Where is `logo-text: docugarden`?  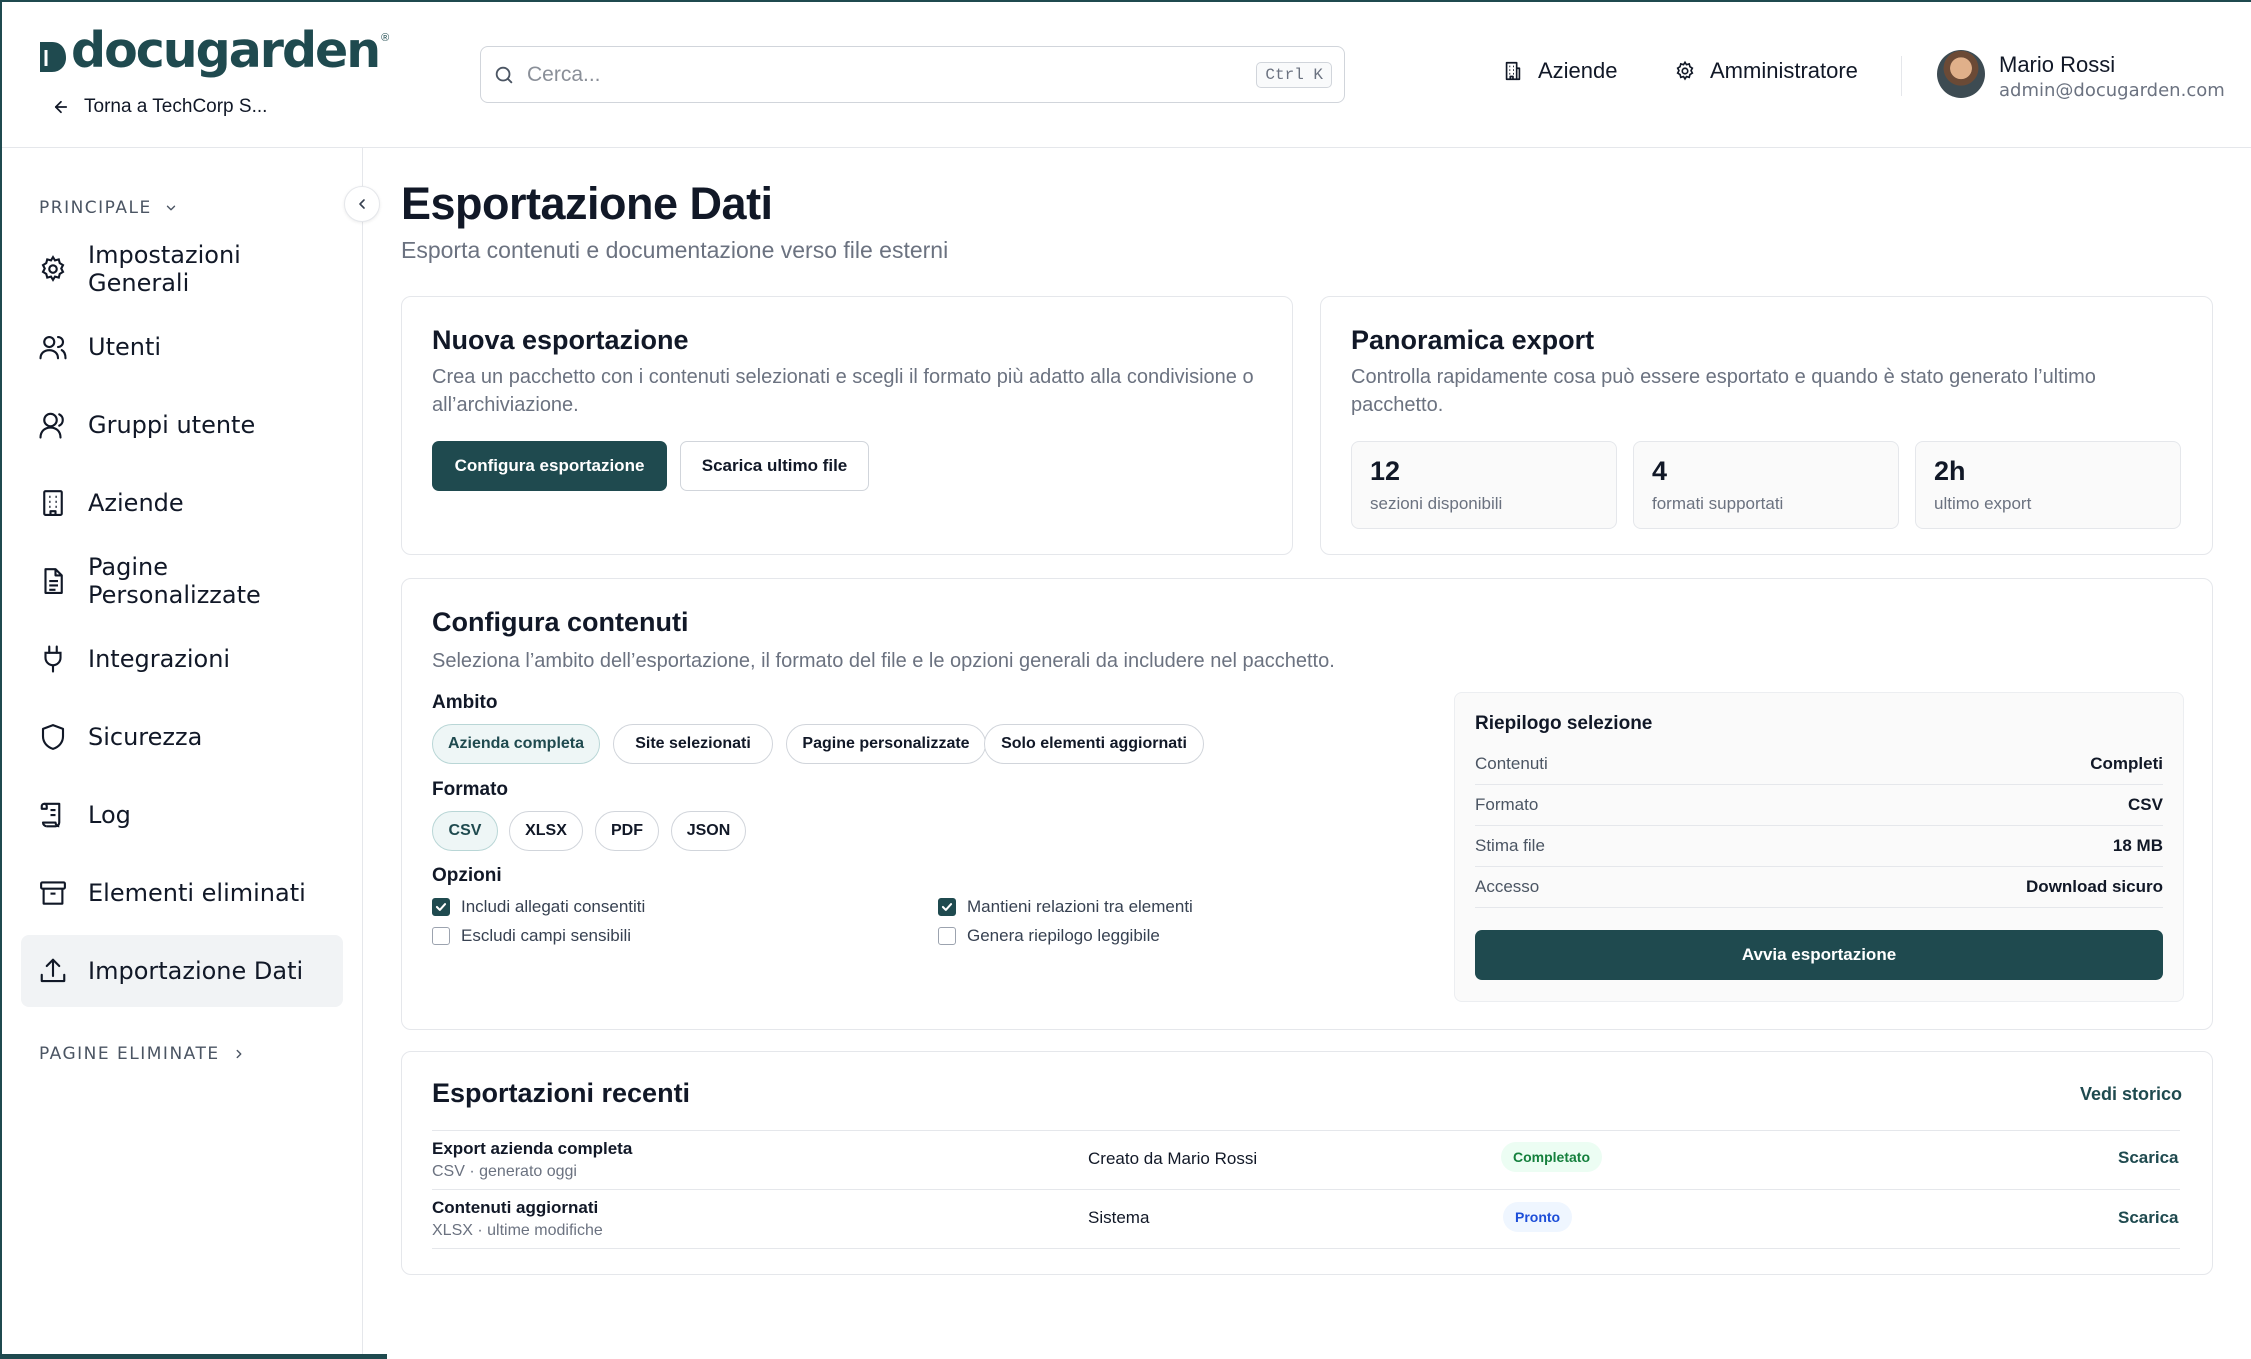 logo-text: docugarden is located at coordinates (226, 50).